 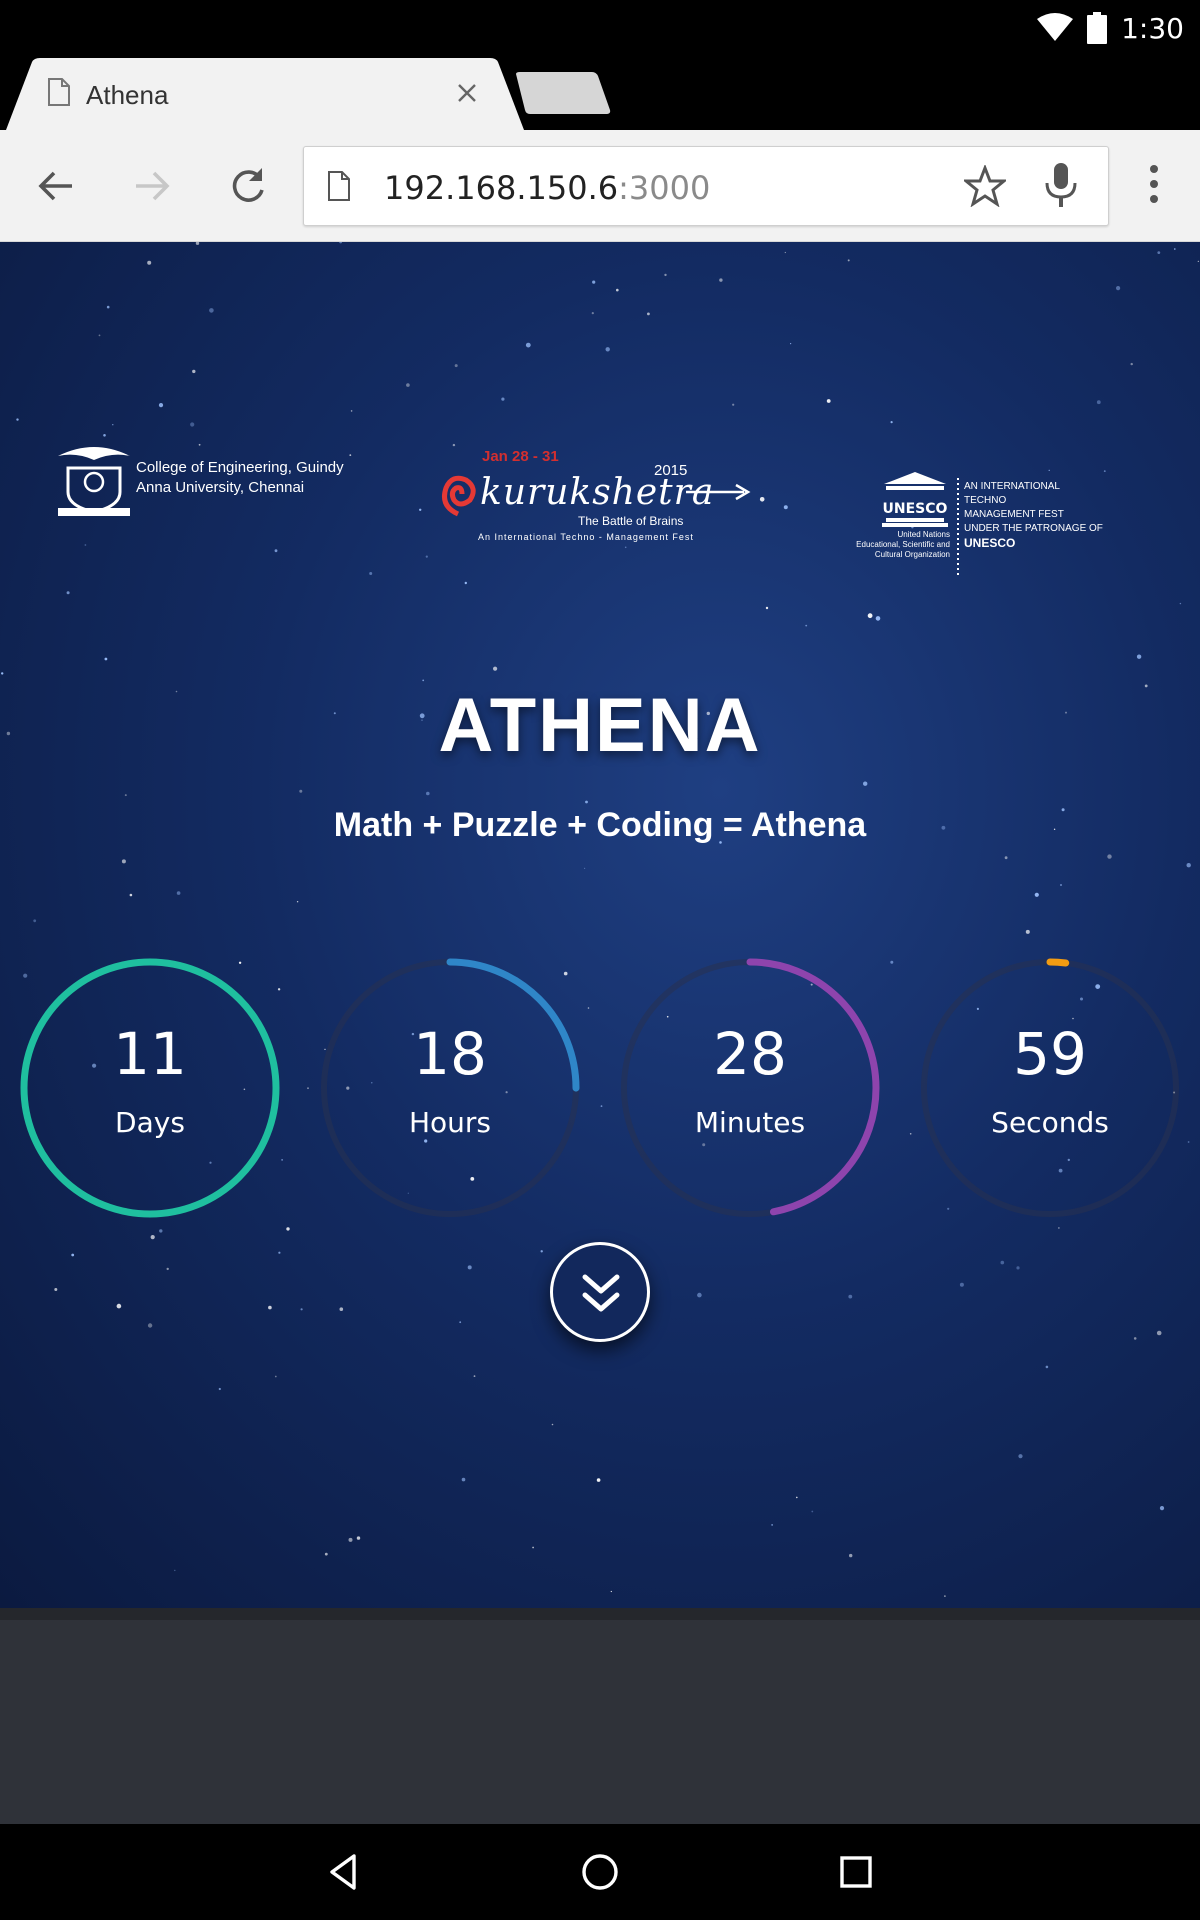 What do you see at coordinates (985, 186) in the screenshot?
I see `star-icon` at bounding box center [985, 186].